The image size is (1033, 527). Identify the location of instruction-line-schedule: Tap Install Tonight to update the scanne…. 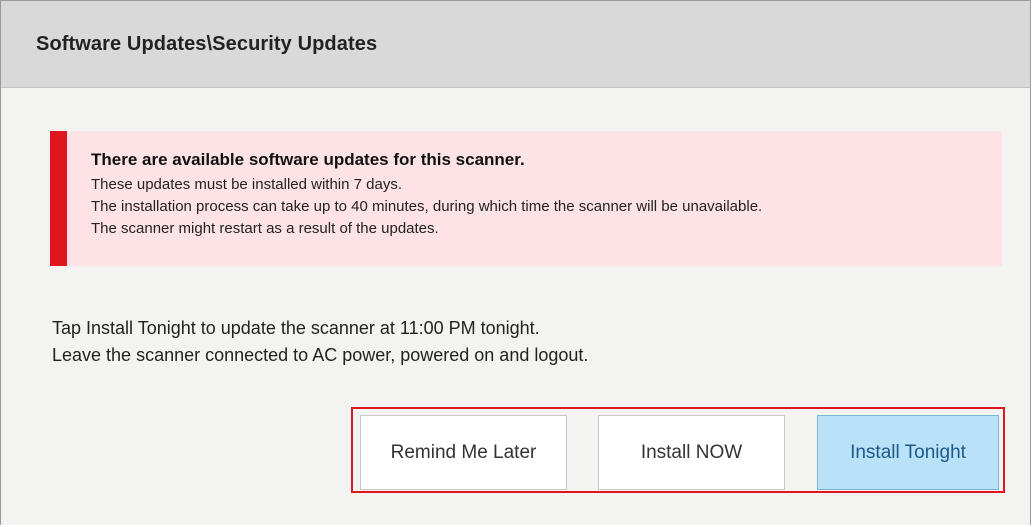
(296, 328).